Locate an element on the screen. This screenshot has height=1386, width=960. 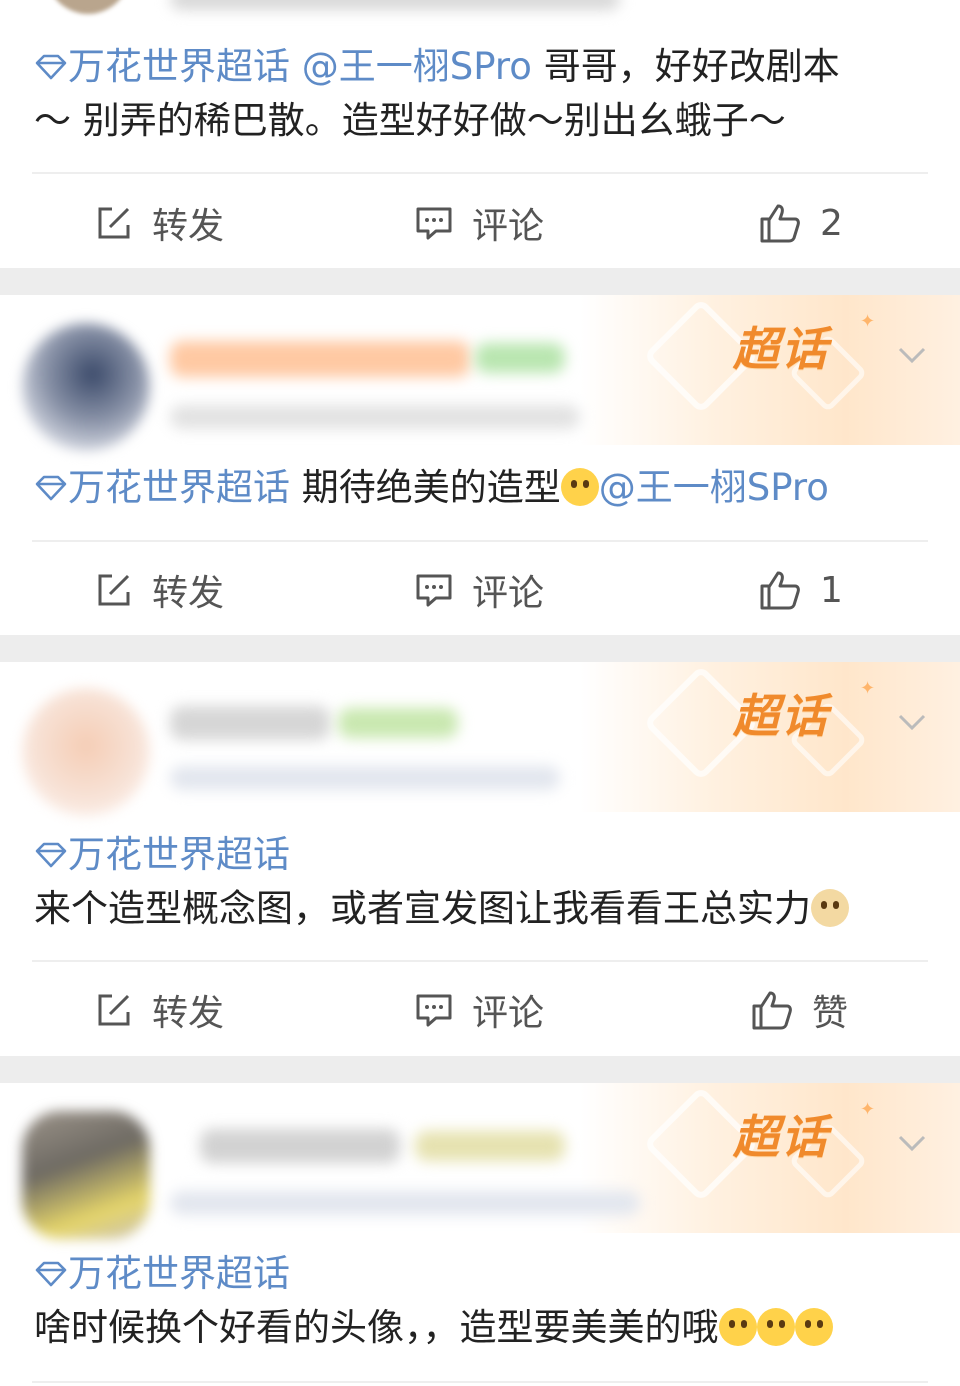
like-count: 2 is located at coordinates (831, 223).